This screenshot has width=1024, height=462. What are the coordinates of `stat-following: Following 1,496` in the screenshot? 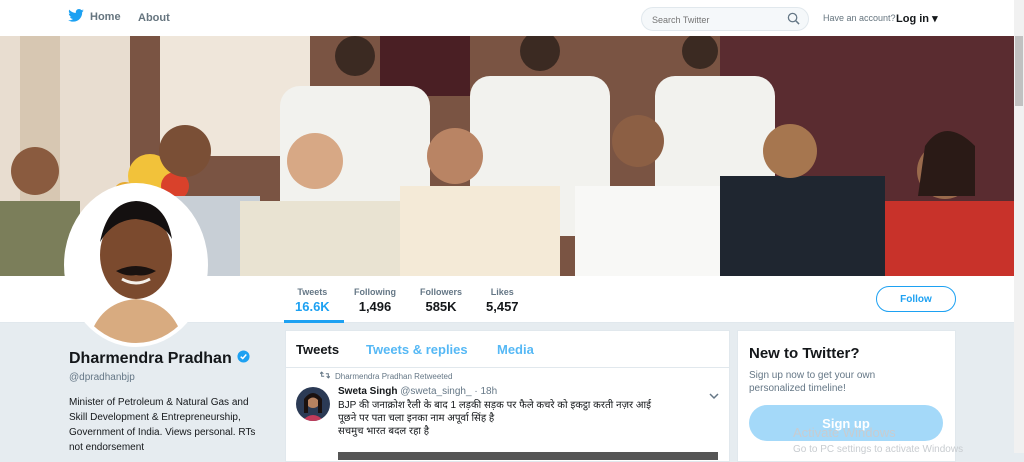 It's located at (375, 300).